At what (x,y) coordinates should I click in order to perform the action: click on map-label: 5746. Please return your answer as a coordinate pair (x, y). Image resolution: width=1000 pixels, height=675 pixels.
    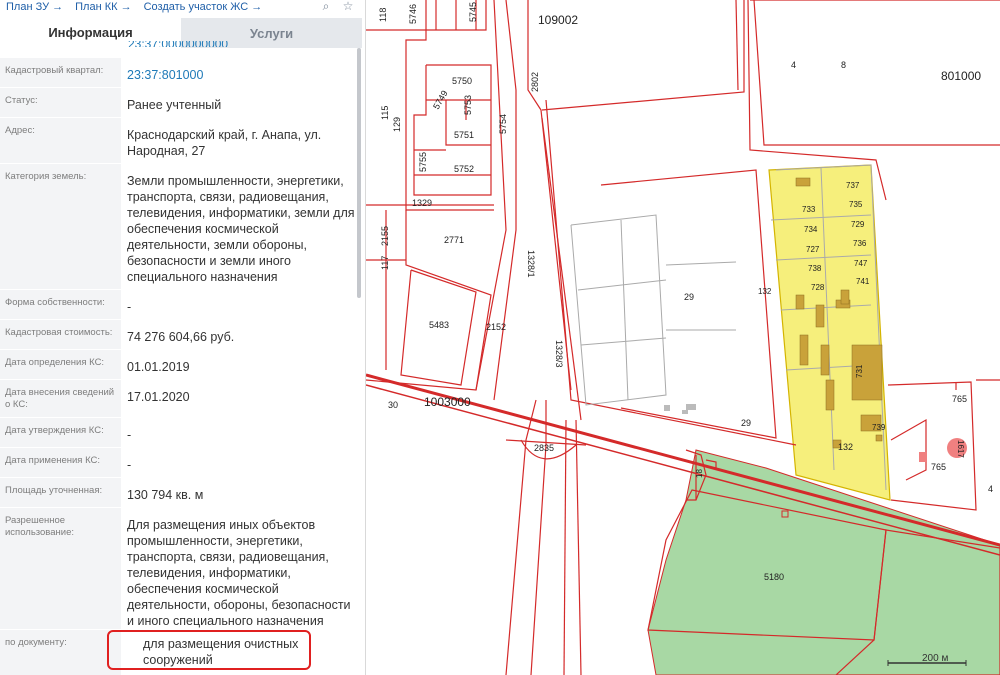
    Looking at the image, I should click on (413, 14).